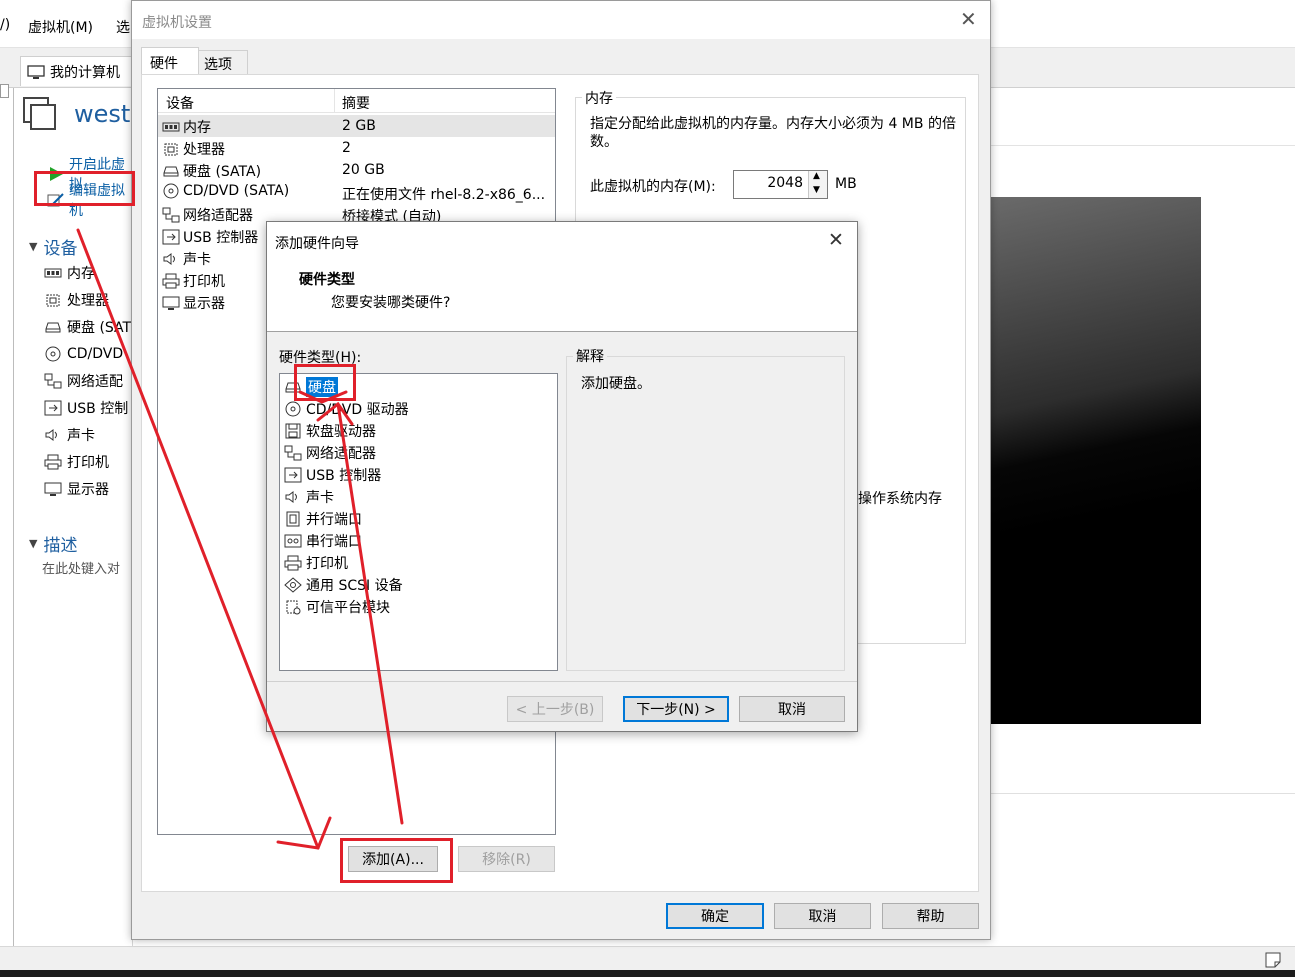 This screenshot has width=1295, height=977. What do you see at coordinates (198, 539) in the screenshot?
I see `arrow-to-add-button` at bounding box center [198, 539].